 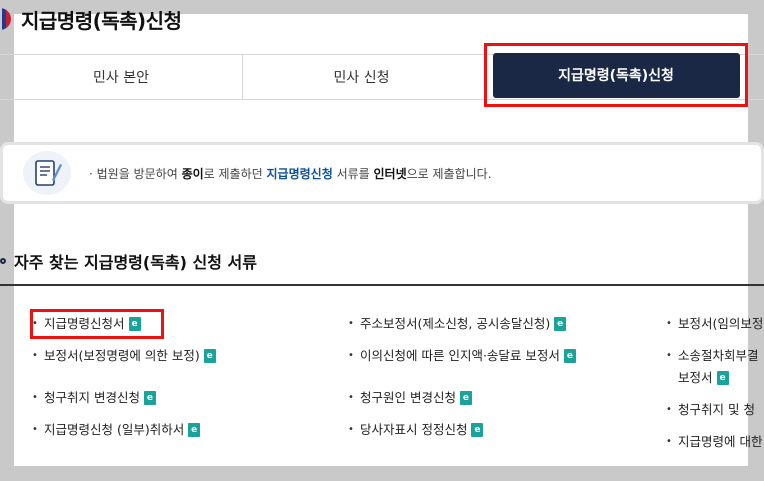 What do you see at coordinates (718, 355) in the screenshot?
I see `document-label: 소송절차회부결` at bounding box center [718, 355].